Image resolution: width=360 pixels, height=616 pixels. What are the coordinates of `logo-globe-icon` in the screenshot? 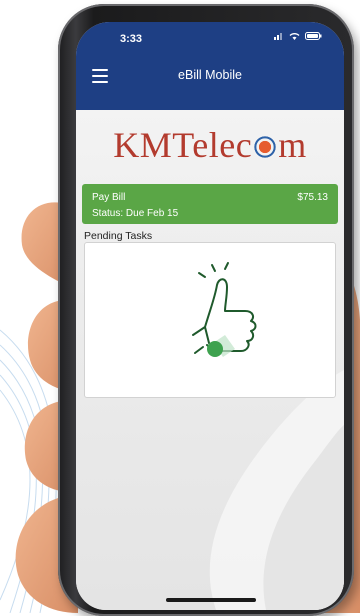 It's located at (265, 147).